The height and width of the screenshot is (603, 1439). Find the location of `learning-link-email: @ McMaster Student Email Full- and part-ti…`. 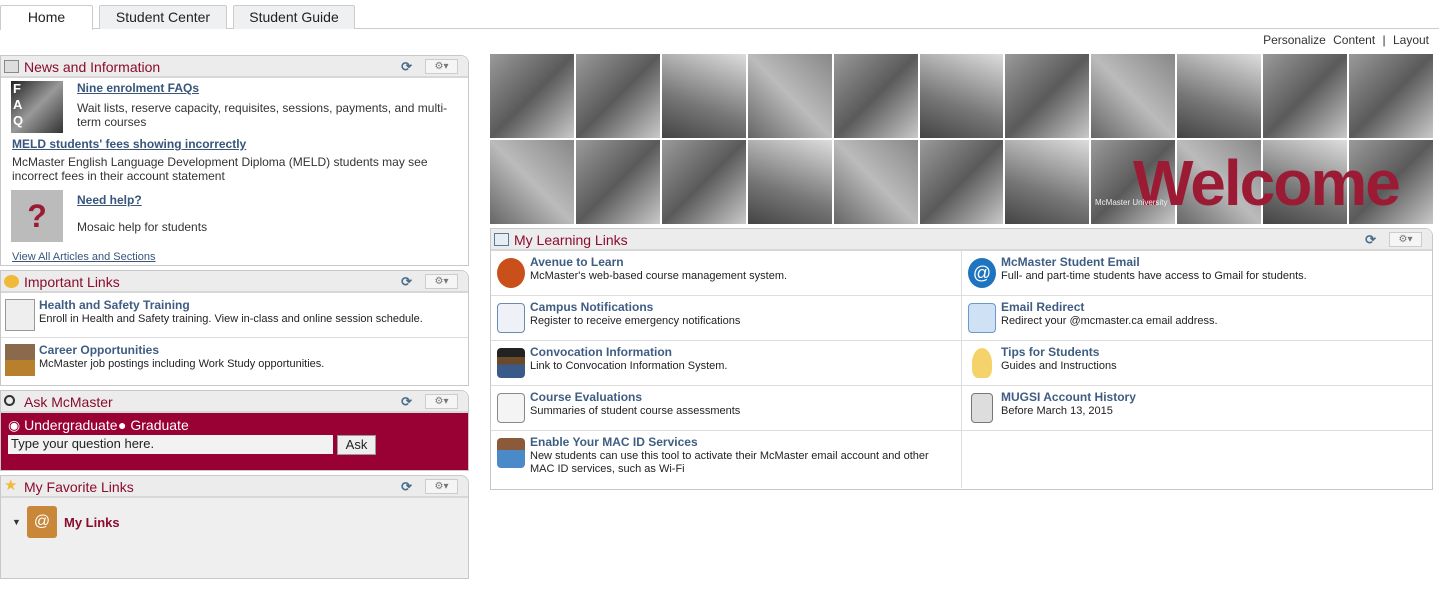

learning-link-email: @ McMaster Student Email Full- and part-ti… is located at coordinates (1197, 273).